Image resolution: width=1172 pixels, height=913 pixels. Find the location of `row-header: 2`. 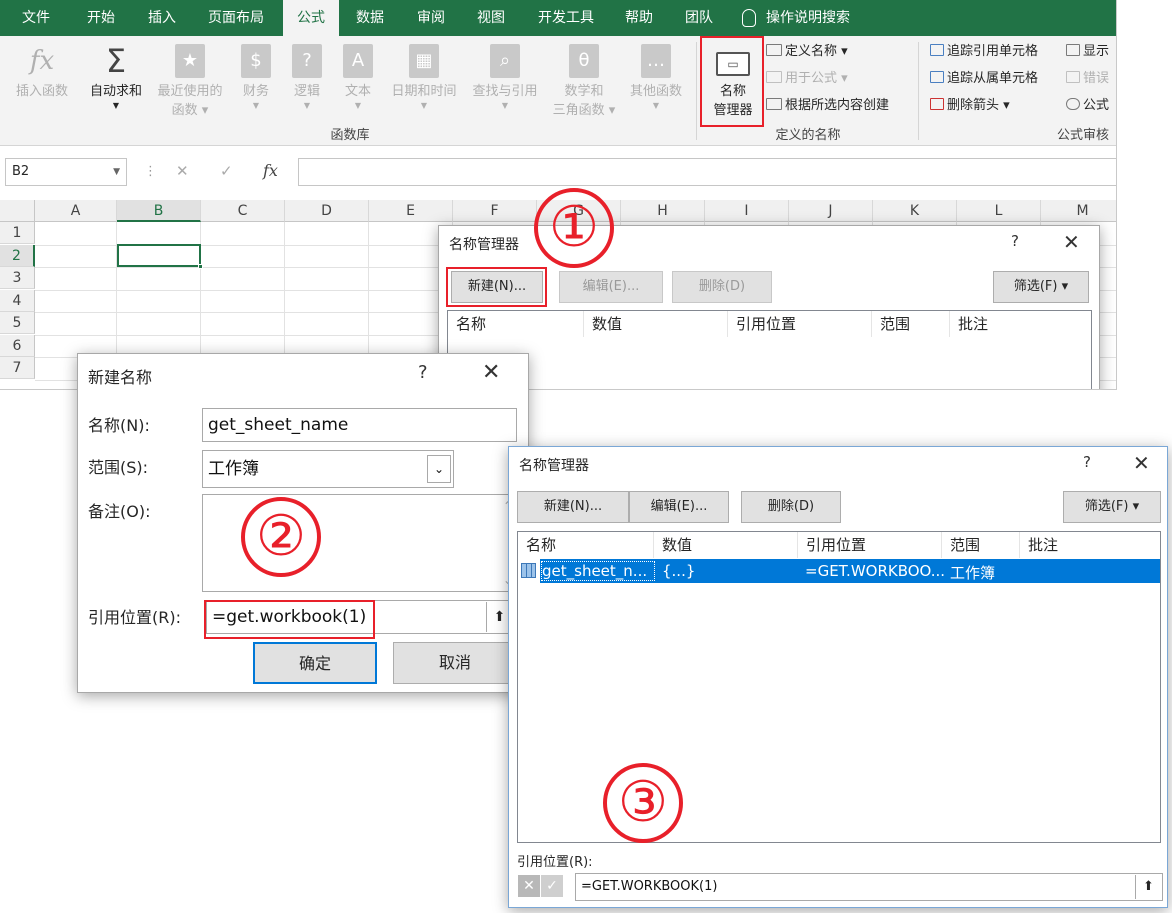

row-header: 2 is located at coordinates (17, 255).